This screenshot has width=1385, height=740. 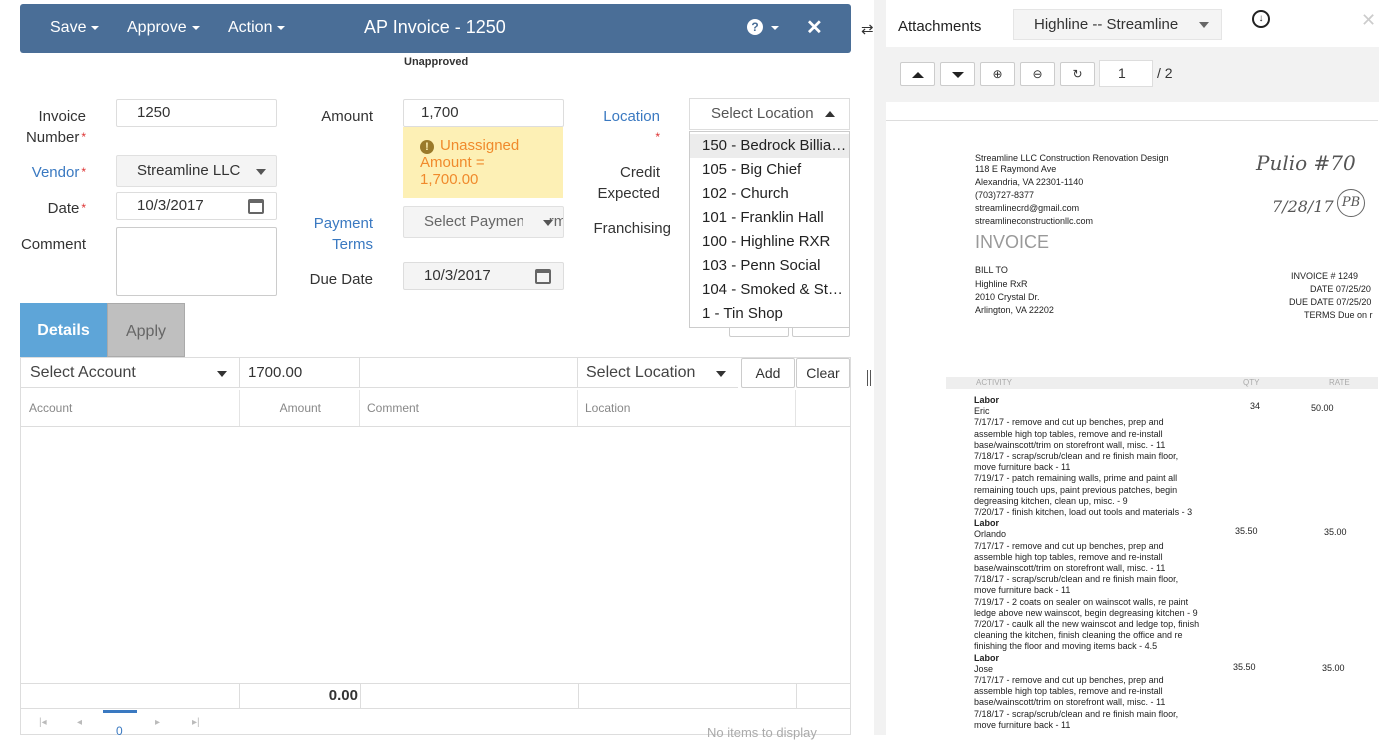 I want to click on franchising-label: Franchising, so click(x=632, y=228).